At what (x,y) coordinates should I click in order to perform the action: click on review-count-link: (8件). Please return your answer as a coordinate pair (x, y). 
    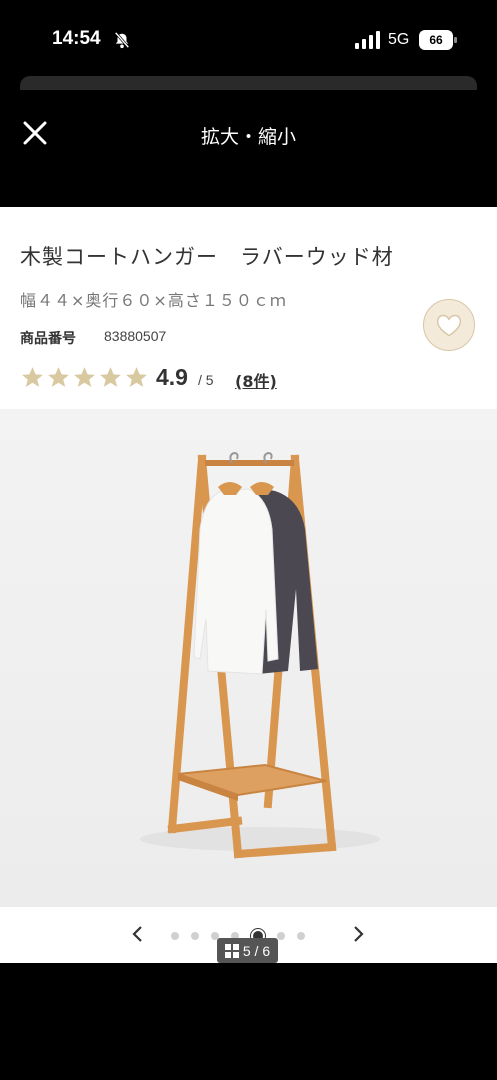
    Looking at the image, I should click on (256, 380).